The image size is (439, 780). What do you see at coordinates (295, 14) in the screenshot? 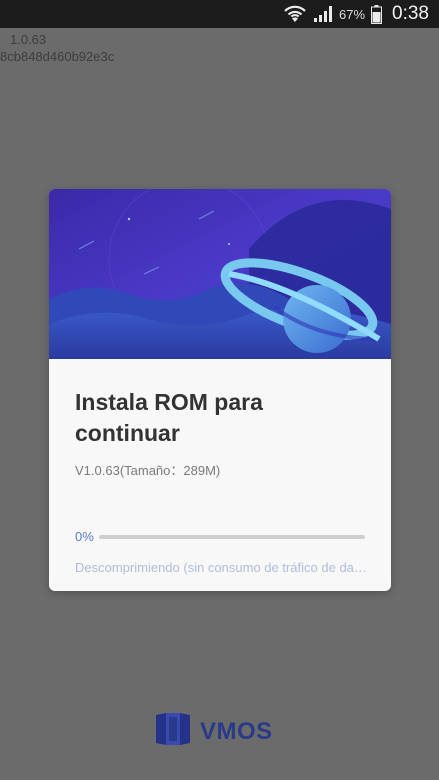
I see `wifi-icon` at bounding box center [295, 14].